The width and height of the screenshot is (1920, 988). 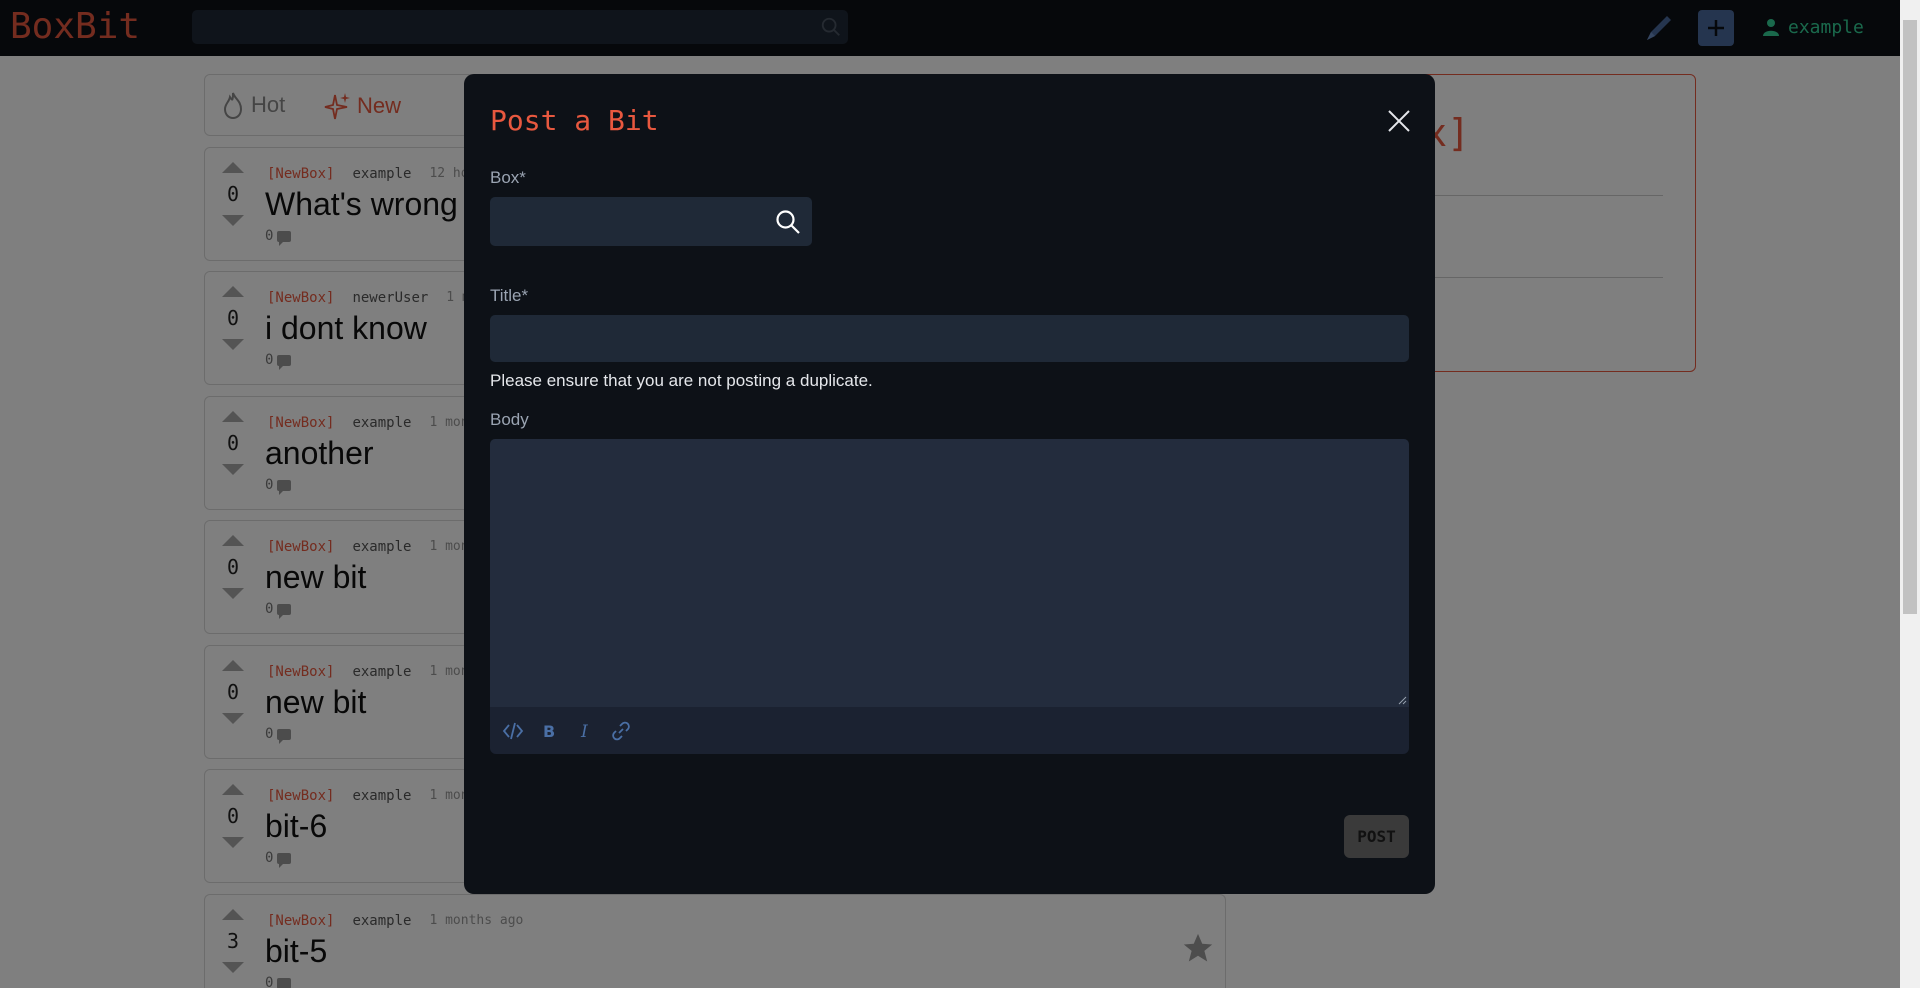 I want to click on modal-title: Post a Bit, so click(x=574, y=120).